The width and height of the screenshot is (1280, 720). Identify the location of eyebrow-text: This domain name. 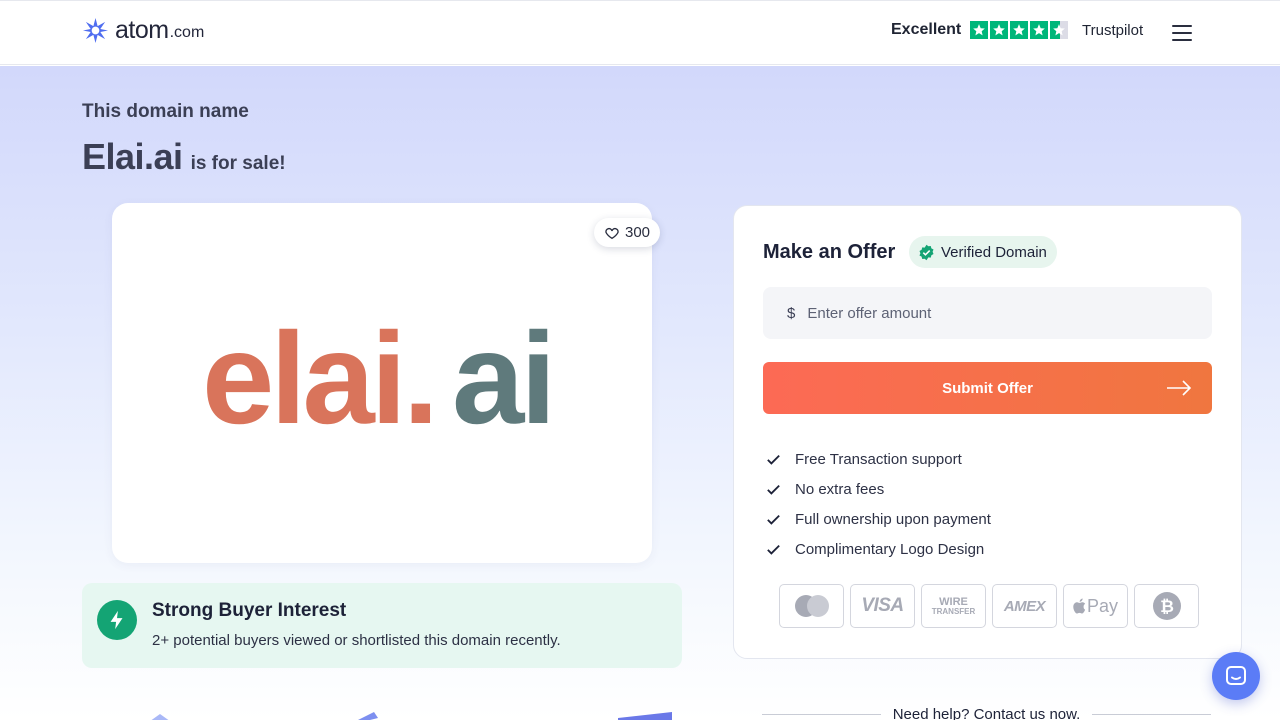
(165, 111).